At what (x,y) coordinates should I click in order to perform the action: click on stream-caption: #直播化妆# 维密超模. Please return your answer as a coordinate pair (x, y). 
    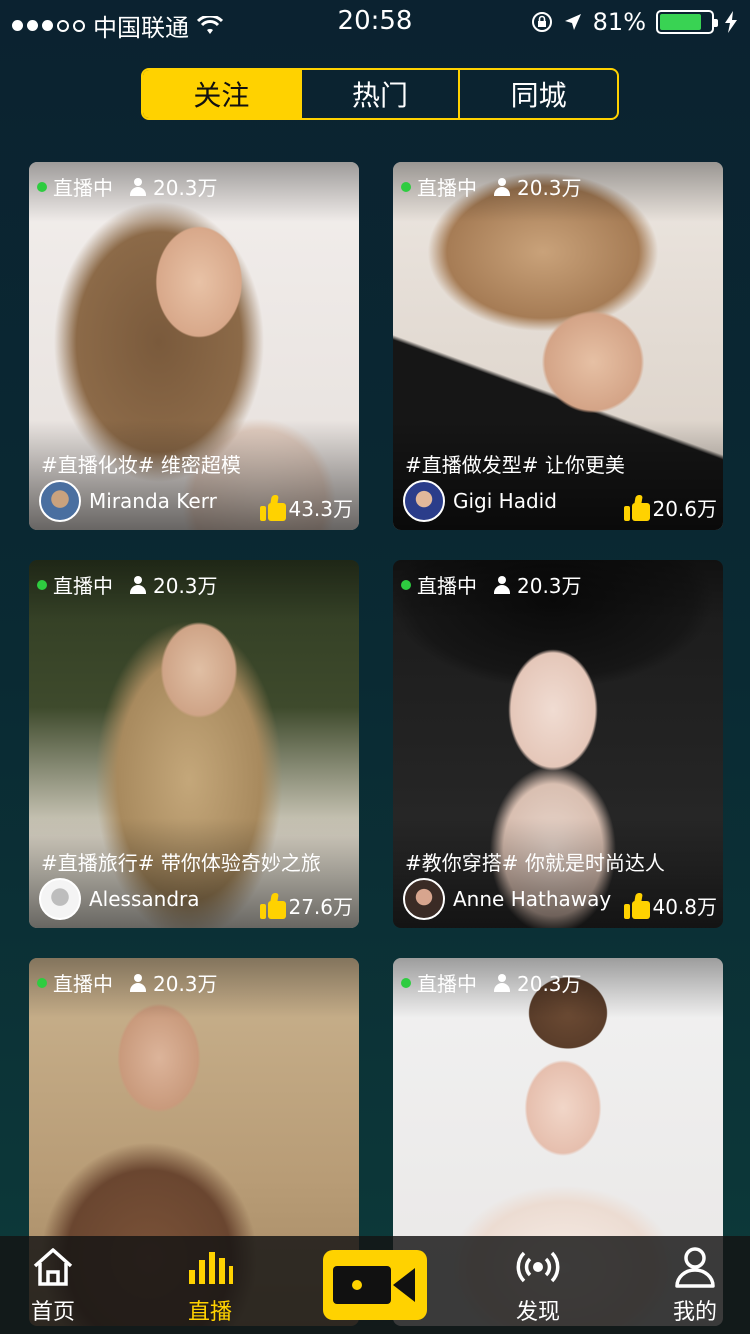
    Looking at the image, I should click on (141, 465).